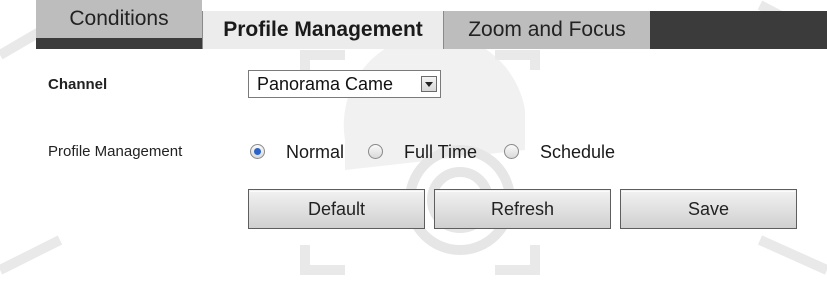 This screenshot has width=827, height=284. I want to click on radio-full-time-label: Full Time, so click(440, 152).